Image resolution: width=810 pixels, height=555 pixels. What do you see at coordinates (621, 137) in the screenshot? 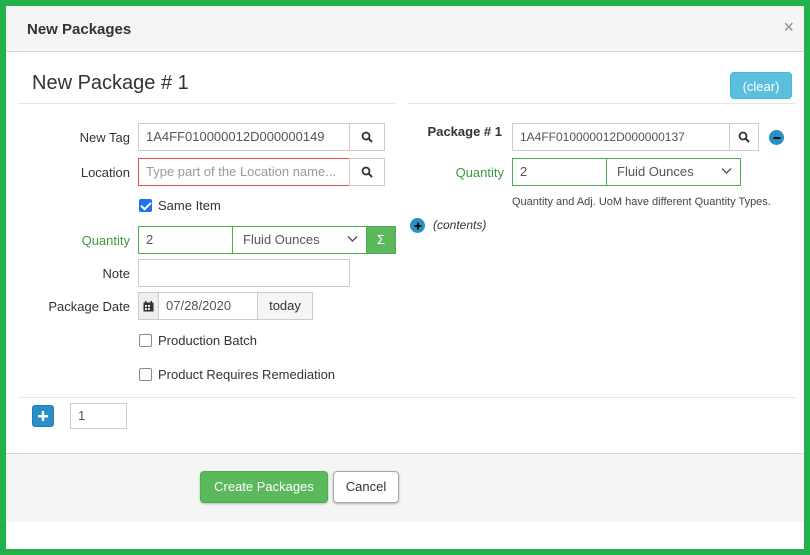
I see `source-package-tag-input: 1A4FF010000012D000000137` at bounding box center [621, 137].